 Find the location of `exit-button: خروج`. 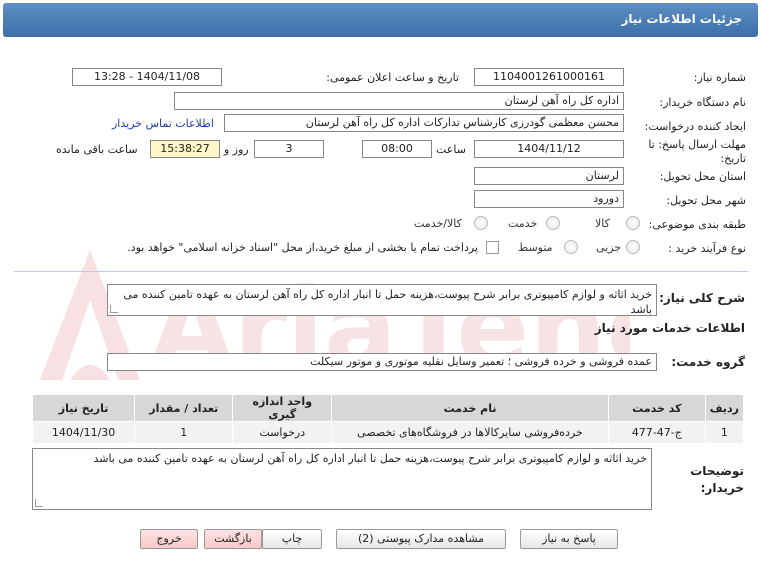

exit-button: خروج is located at coordinates (169, 539).